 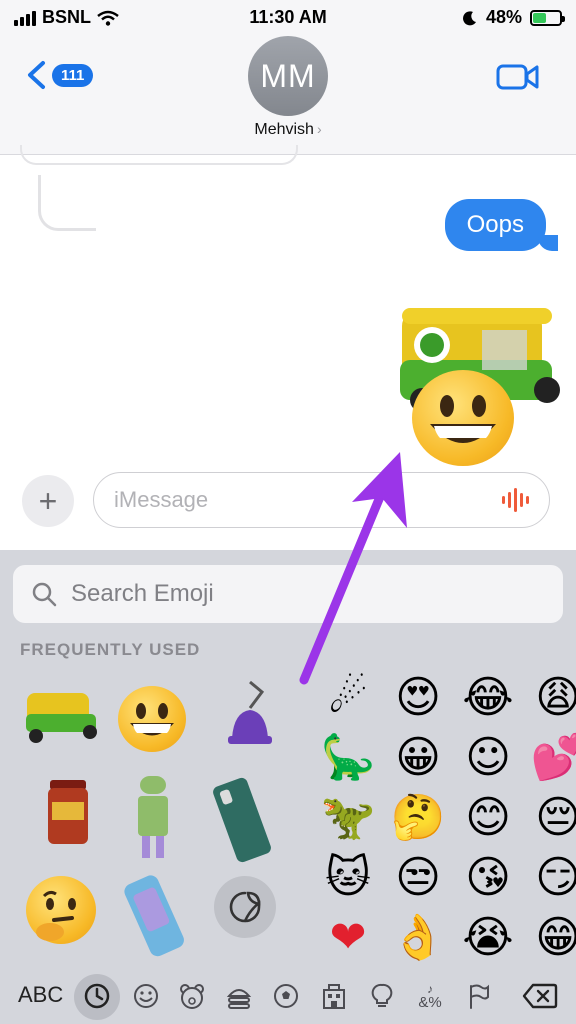 What do you see at coordinates (488, 818) in the screenshot?
I see `smiling-eyes-emoji: 😊` at bounding box center [488, 818].